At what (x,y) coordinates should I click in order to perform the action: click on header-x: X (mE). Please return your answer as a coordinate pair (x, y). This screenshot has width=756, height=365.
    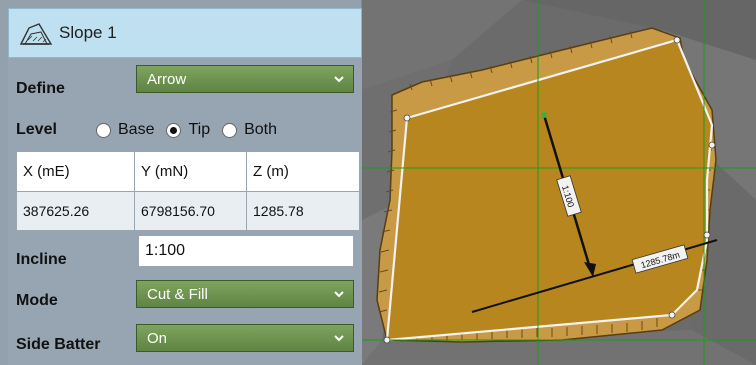
    Looking at the image, I should click on (75, 171).